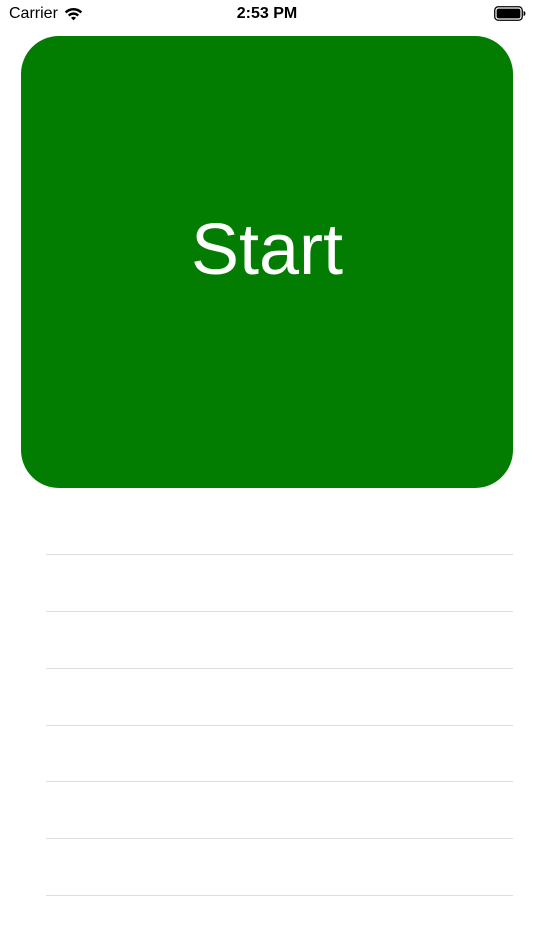 The width and height of the screenshot is (534, 950). I want to click on status-time: 2:53 PM, so click(267, 13).